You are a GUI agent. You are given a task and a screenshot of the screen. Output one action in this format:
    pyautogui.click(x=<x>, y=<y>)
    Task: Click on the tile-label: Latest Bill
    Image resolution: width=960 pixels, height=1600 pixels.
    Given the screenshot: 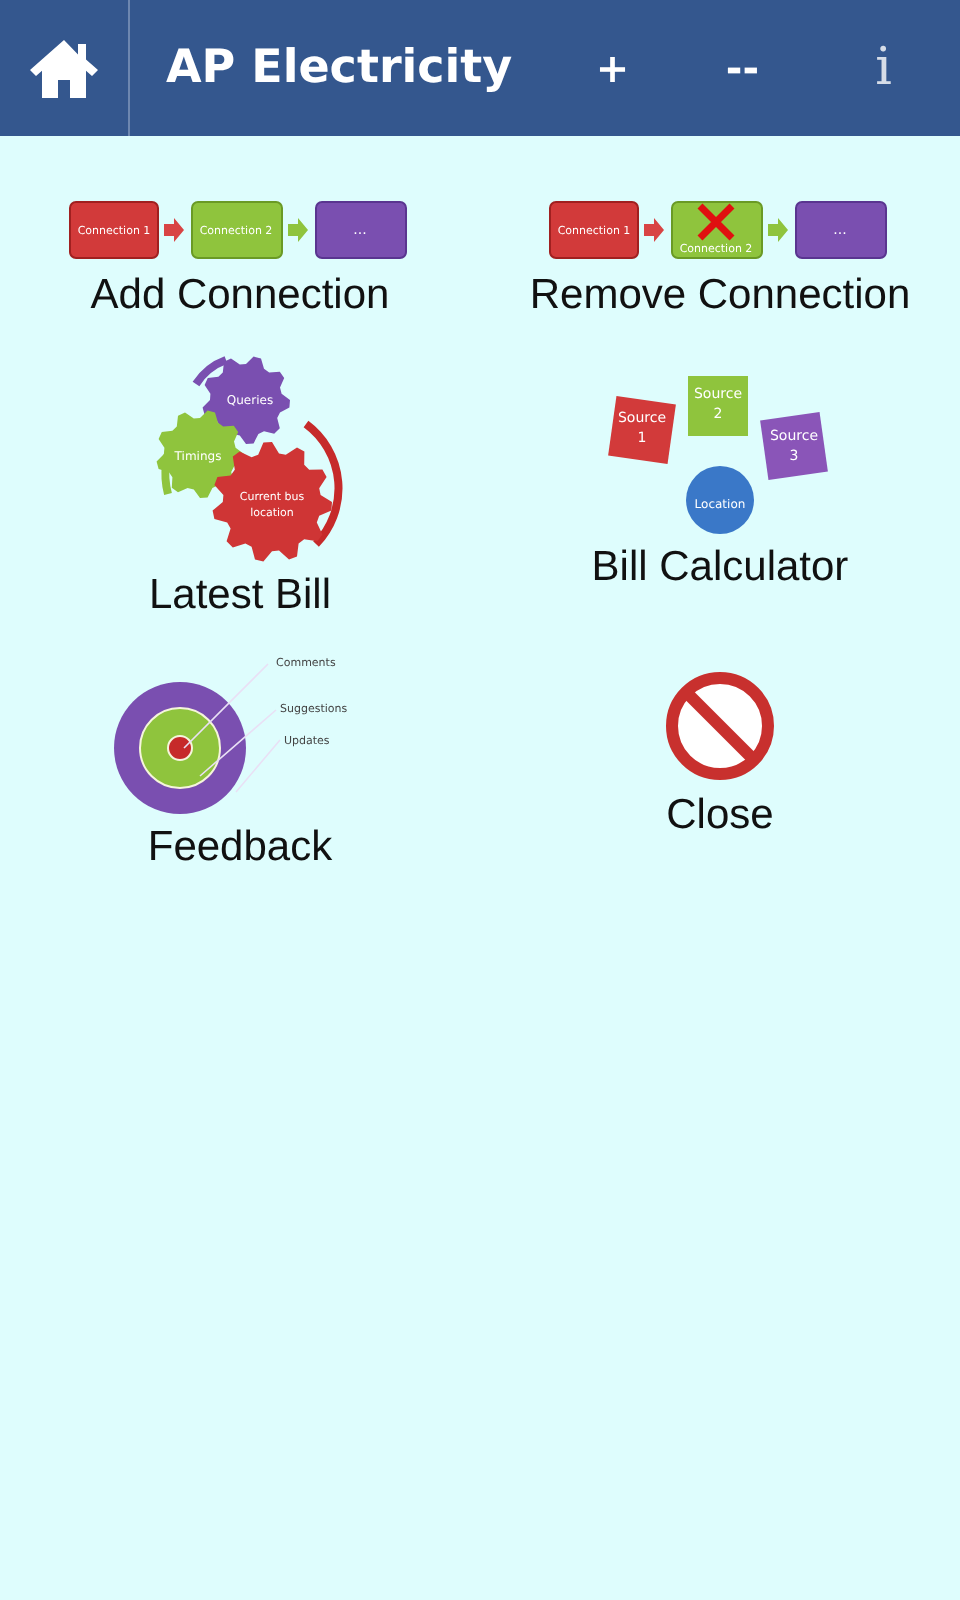 What is the action you would take?
    pyautogui.click(x=240, y=596)
    